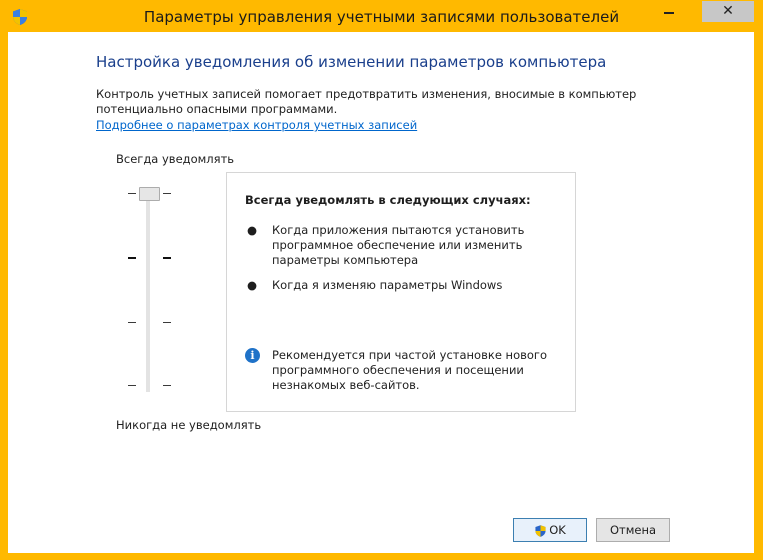 This screenshot has width=763, height=560. What do you see at coordinates (388, 200) in the screenshot?
I see `panel-title: Всегда уведомлять в следующих случаях:` at bounding box center [388, 200].